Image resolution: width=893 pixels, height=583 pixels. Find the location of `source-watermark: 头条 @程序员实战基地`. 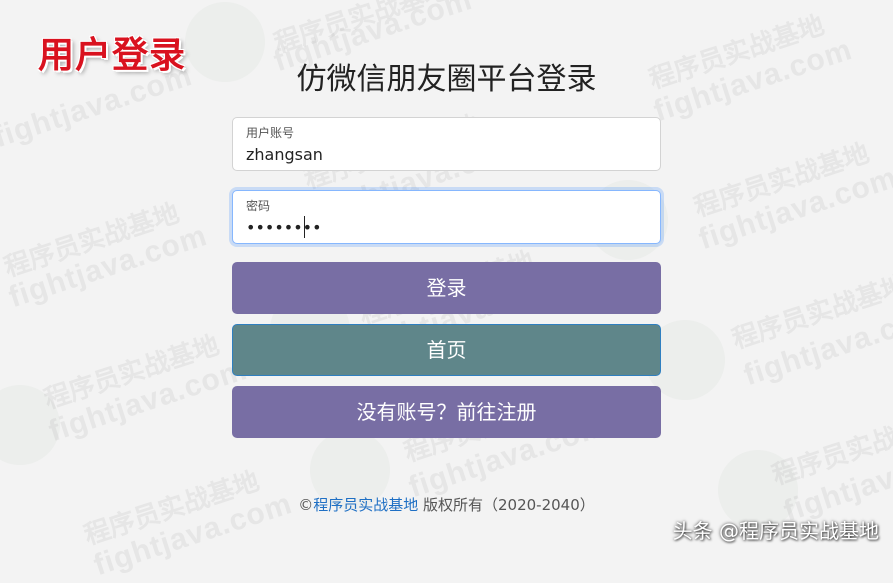

source-watermark: 头条 @程序员实战基地 is located at coordinates (775, 531).